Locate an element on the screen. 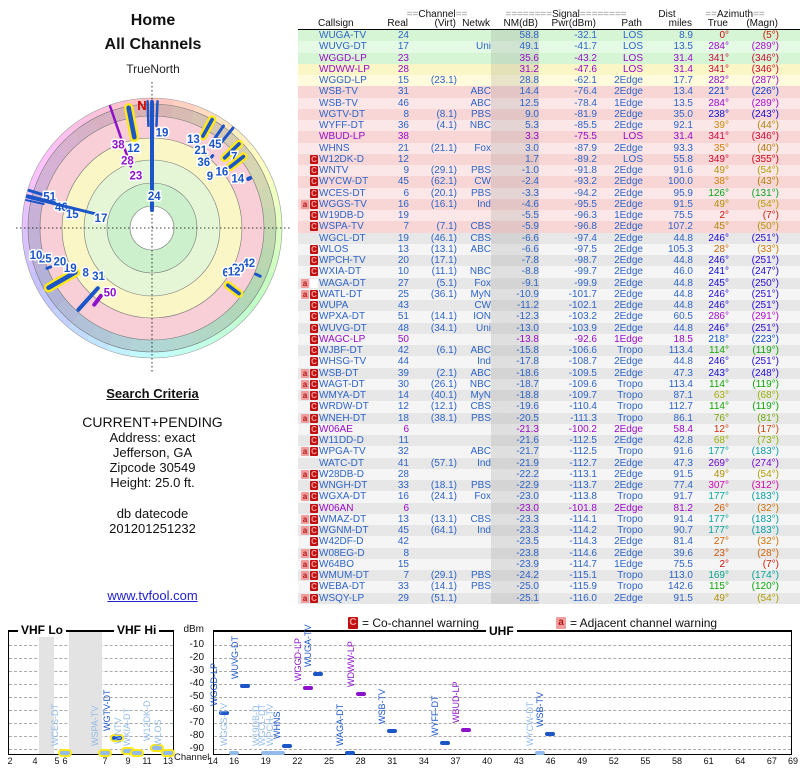 The height and width of the screenshot is (768, 800). cell-az-magn: (251°) is located at coordinates (765, 362).